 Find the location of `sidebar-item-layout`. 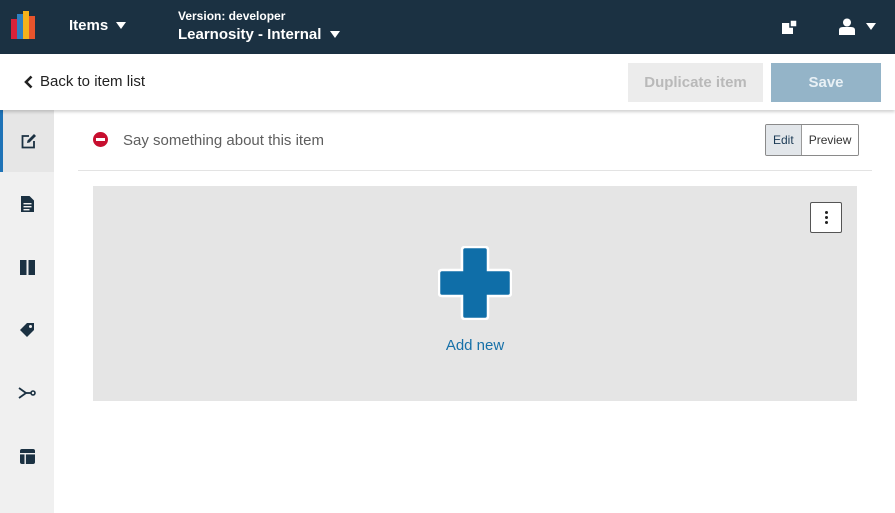

sidebar-item-layout is located at coordinates (27, 456).